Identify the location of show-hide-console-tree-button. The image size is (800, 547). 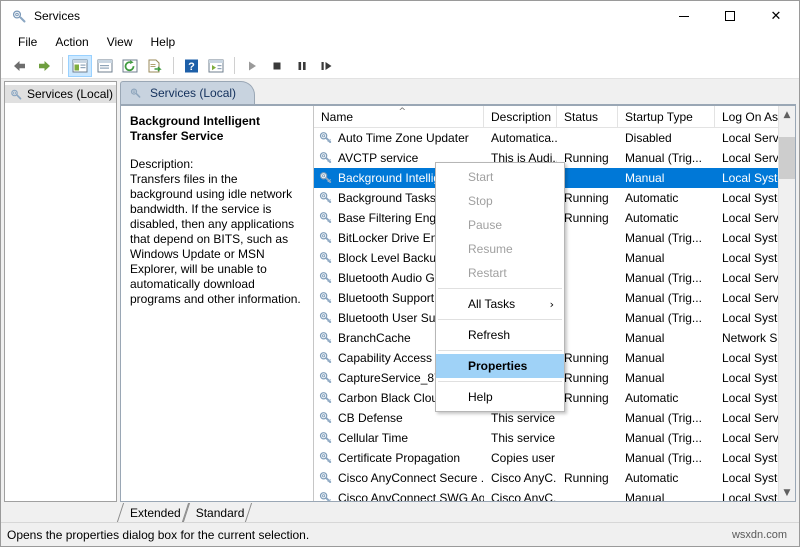
(80, 65).